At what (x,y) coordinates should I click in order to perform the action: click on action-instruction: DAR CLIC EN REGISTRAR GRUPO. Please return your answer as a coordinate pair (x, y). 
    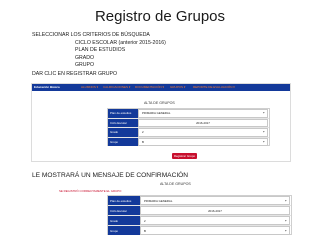
    Looking at the image, I should click on (75, 74).